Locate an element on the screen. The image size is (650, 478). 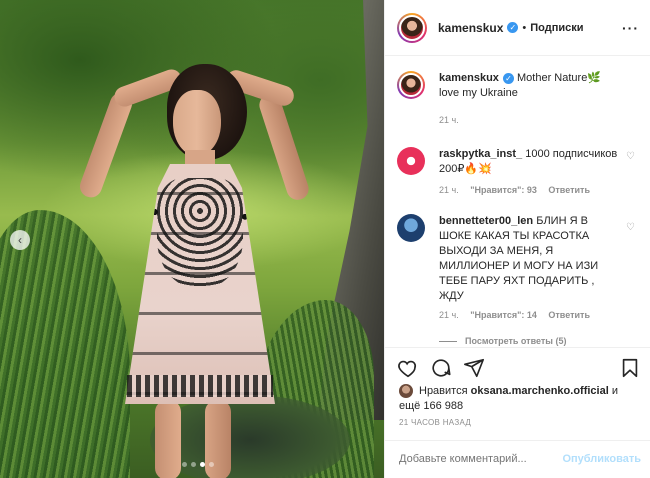
caption-time: 21 ч. is located at coordinates (449, 120).